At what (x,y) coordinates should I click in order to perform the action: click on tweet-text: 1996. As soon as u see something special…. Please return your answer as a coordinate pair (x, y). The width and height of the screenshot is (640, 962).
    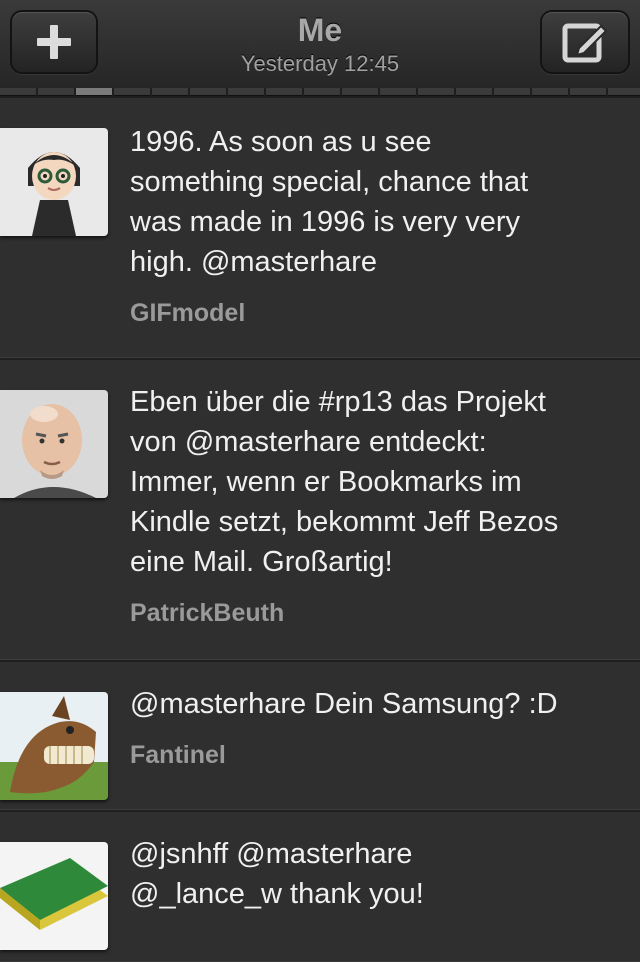
    Looking at the image, I should click on (329, 202).